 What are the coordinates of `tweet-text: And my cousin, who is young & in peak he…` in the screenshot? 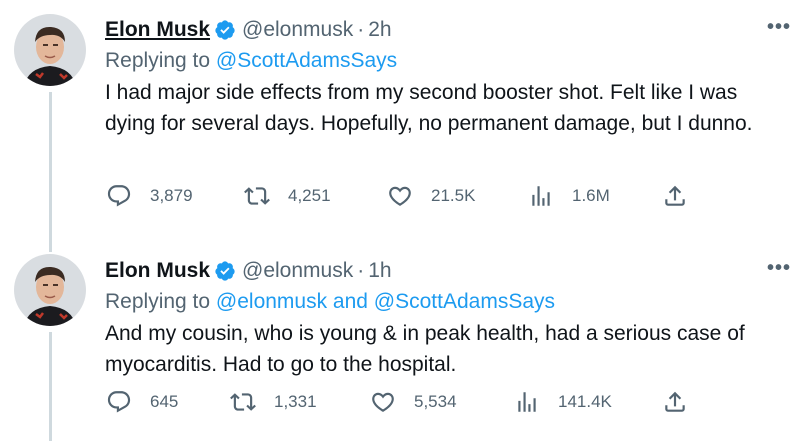 It's located at (425, 349).